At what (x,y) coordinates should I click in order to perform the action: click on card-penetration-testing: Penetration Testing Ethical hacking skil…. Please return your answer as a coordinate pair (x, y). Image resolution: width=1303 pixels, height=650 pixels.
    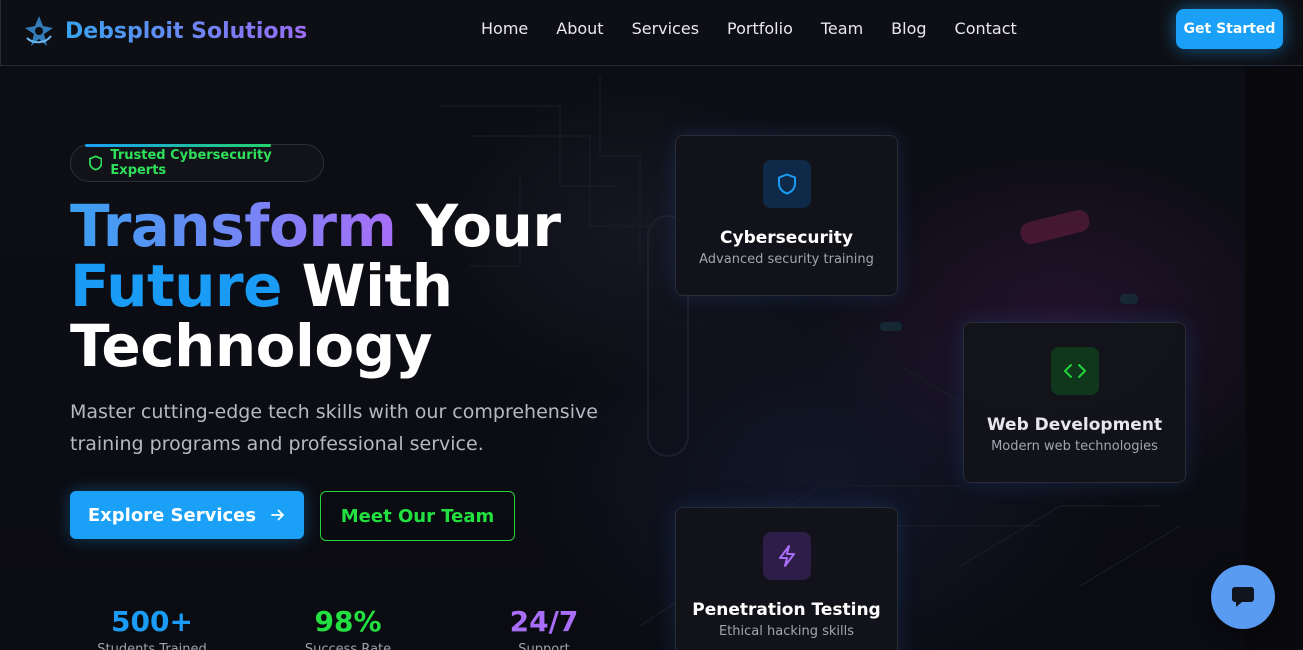
    Looking at the image, I should click on (786, 578).